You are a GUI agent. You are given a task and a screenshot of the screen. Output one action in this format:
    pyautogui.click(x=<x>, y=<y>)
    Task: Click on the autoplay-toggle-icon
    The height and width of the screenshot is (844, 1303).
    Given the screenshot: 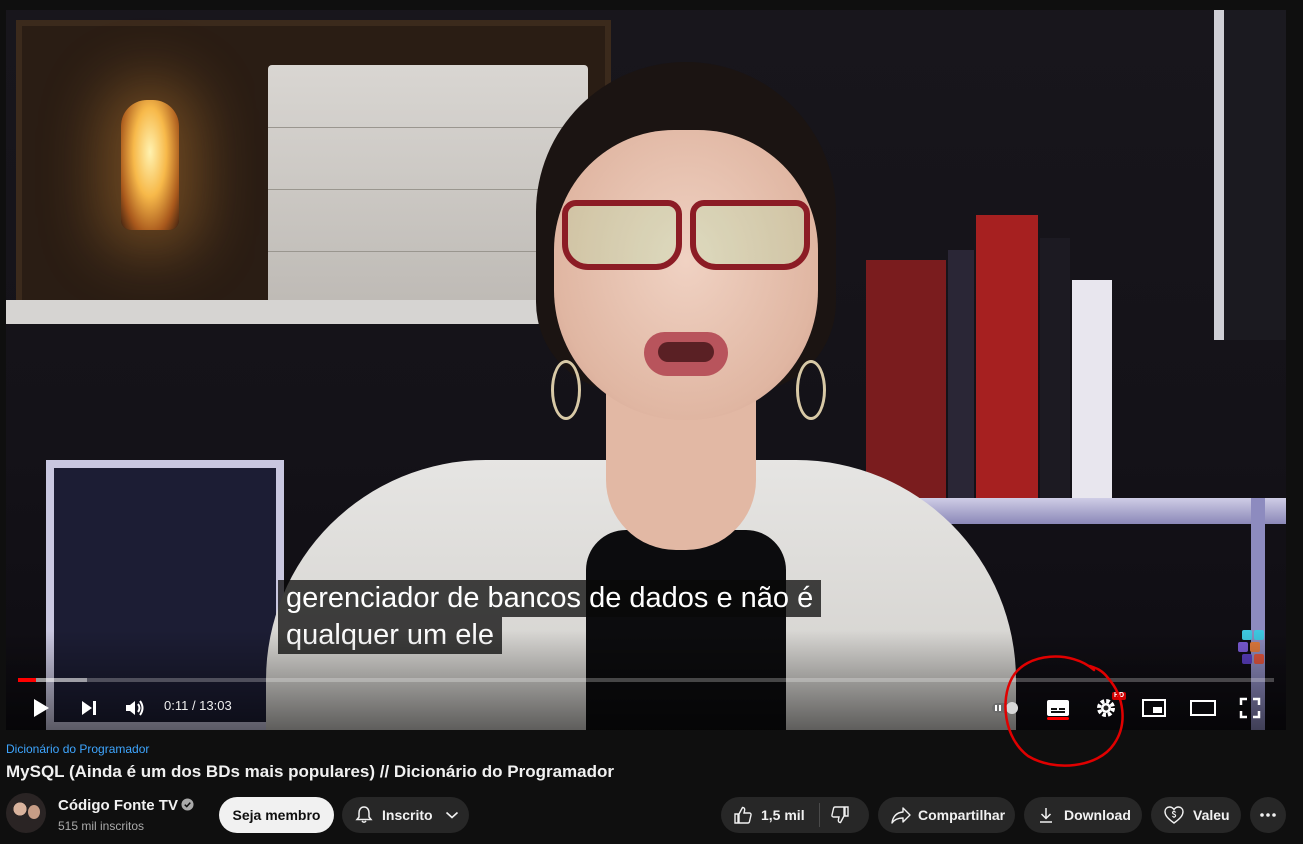 What is the action you would take?
    pyautogui.click(x=1005, y=708)
    